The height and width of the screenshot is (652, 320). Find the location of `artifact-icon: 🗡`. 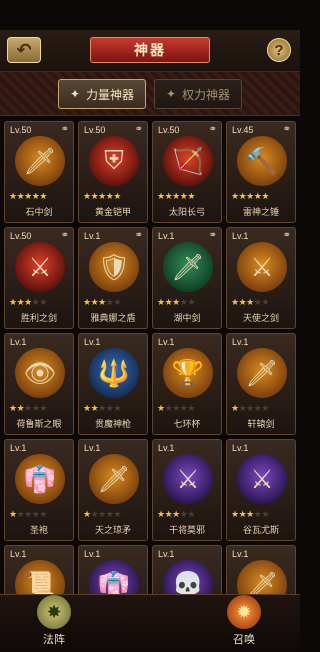

artifact-icon: 🗡 is located at coordinates (188, 267).